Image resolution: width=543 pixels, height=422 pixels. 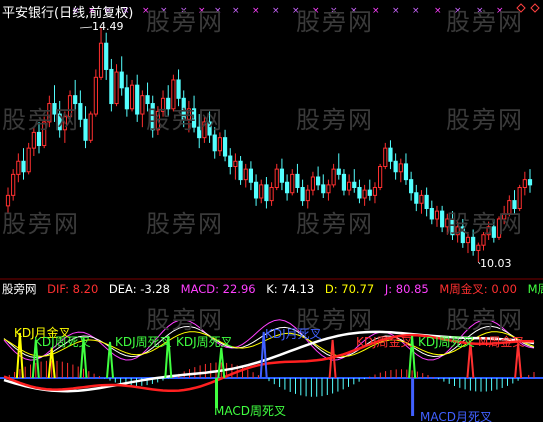 I want to click on signal-label: MACD月死叉, so click(x=456, y=416).